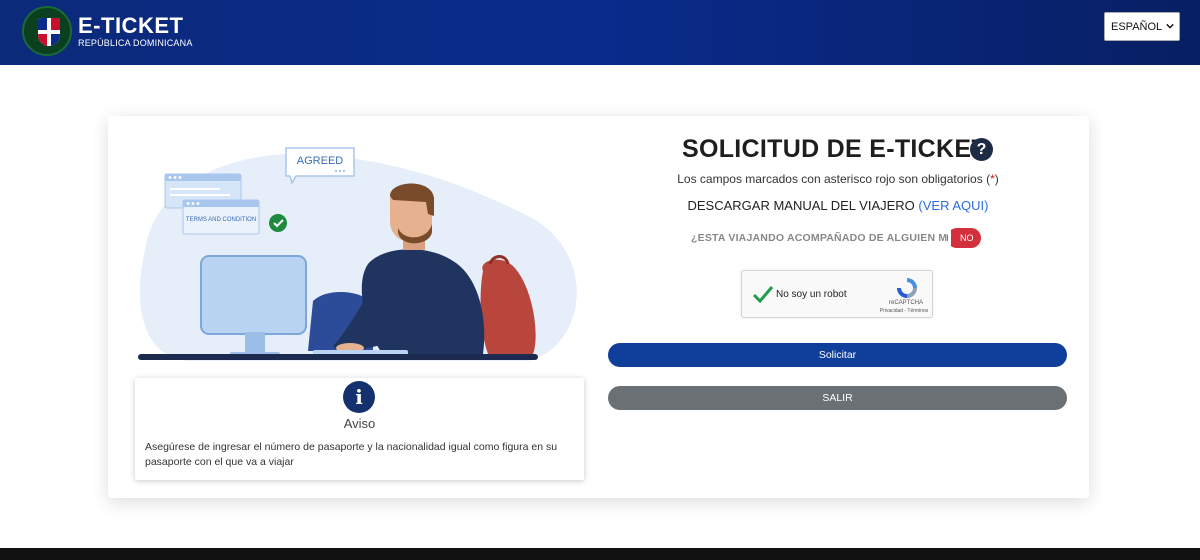 The width and height of the screenshot is (1200, 560). What do you see at coordinates (967, 238) in the screenshot?
I see `toggle-label: NO` at bounding box center [967, 238].